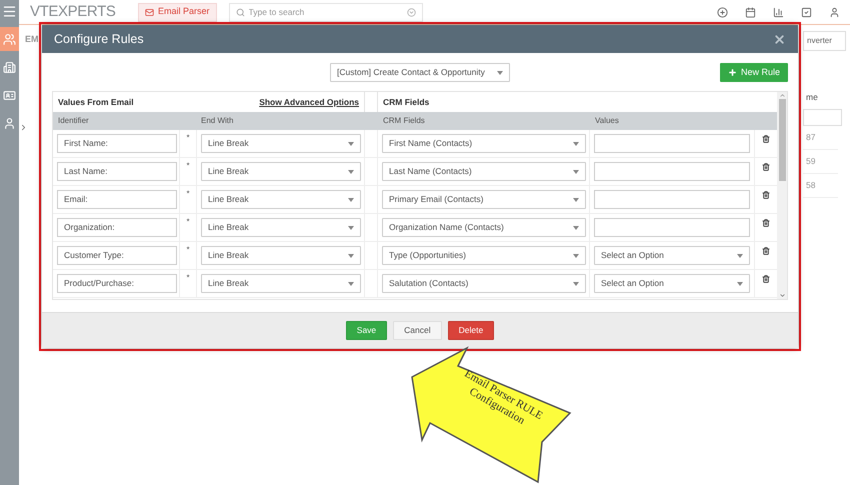  Describe the element at coordinates (484, 199) in the screenshot. I see `dropdown: Primary Email (Contacts)` at that location.